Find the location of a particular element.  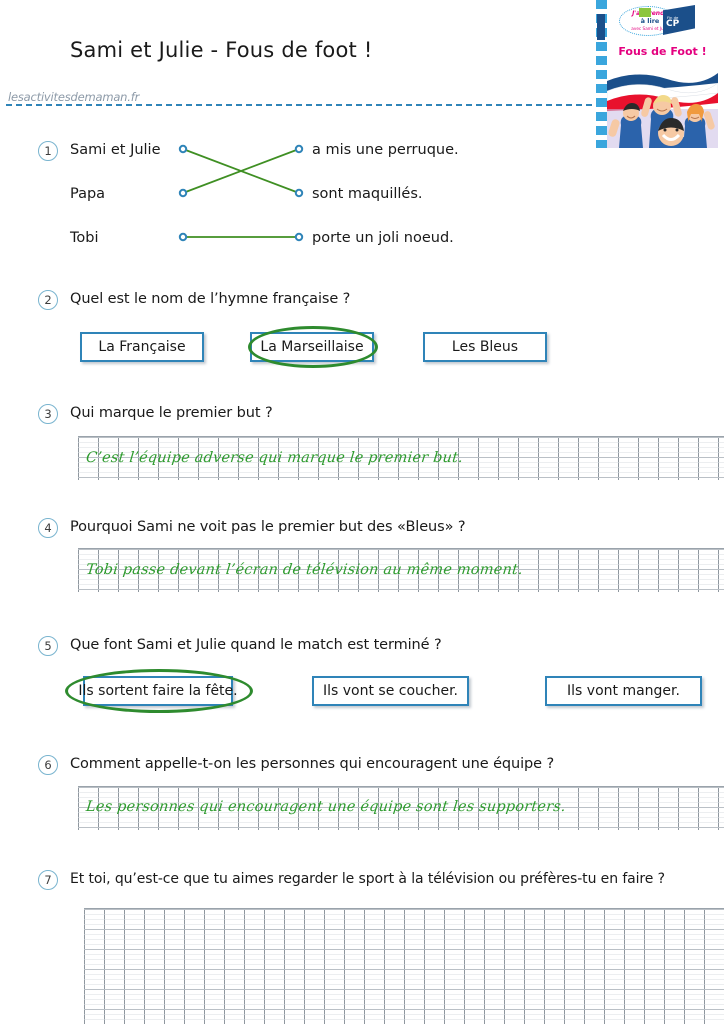

level-value: CP is located at coordinates (673, 24).